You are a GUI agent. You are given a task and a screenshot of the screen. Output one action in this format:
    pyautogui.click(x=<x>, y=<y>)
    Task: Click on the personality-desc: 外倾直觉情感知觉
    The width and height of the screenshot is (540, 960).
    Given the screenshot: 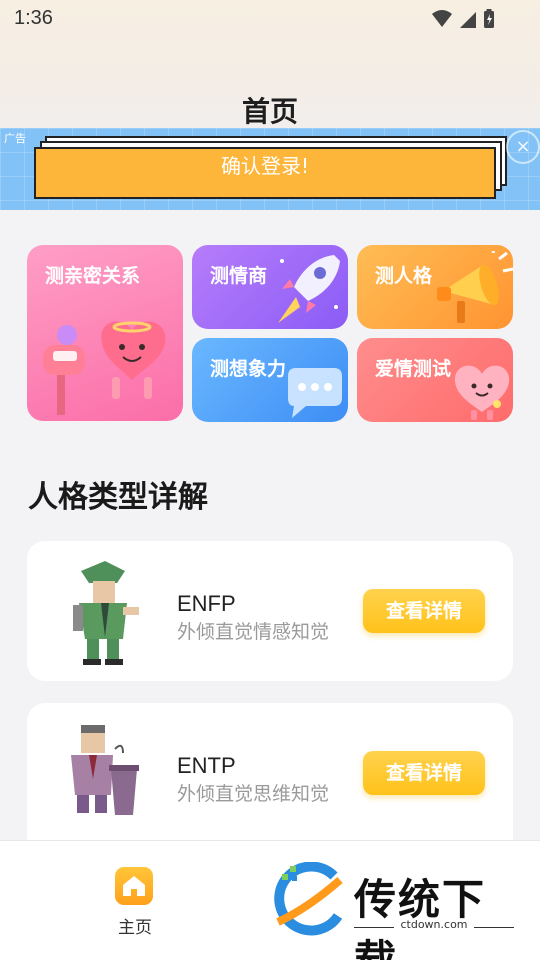 What is the action you would take?
    pyautogui.click(x=253, y=632)
    